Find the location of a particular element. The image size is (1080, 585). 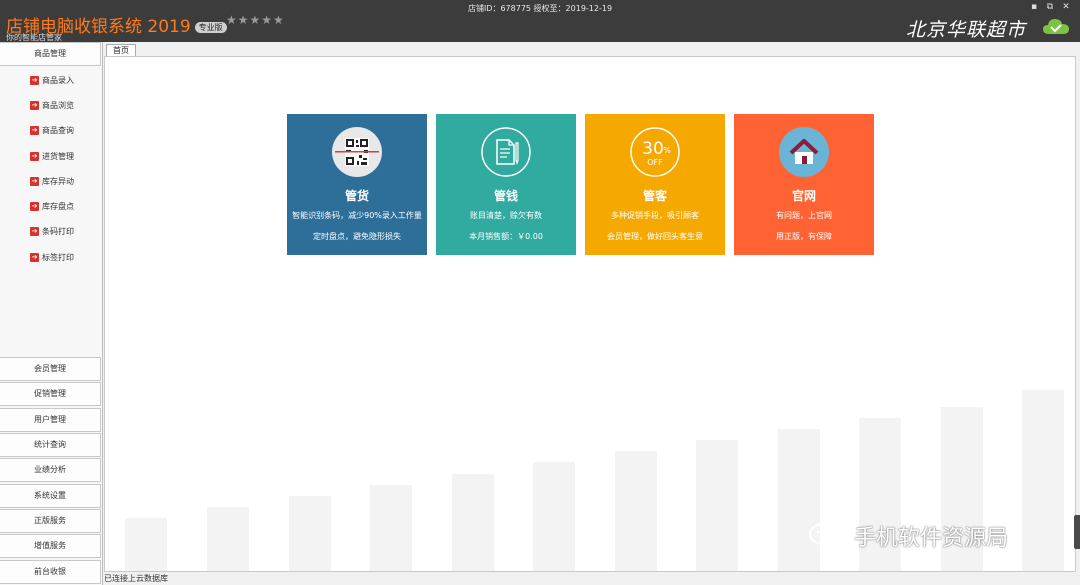

watermark-text: 手机软件资源局 is located at coordinates (931, 538).